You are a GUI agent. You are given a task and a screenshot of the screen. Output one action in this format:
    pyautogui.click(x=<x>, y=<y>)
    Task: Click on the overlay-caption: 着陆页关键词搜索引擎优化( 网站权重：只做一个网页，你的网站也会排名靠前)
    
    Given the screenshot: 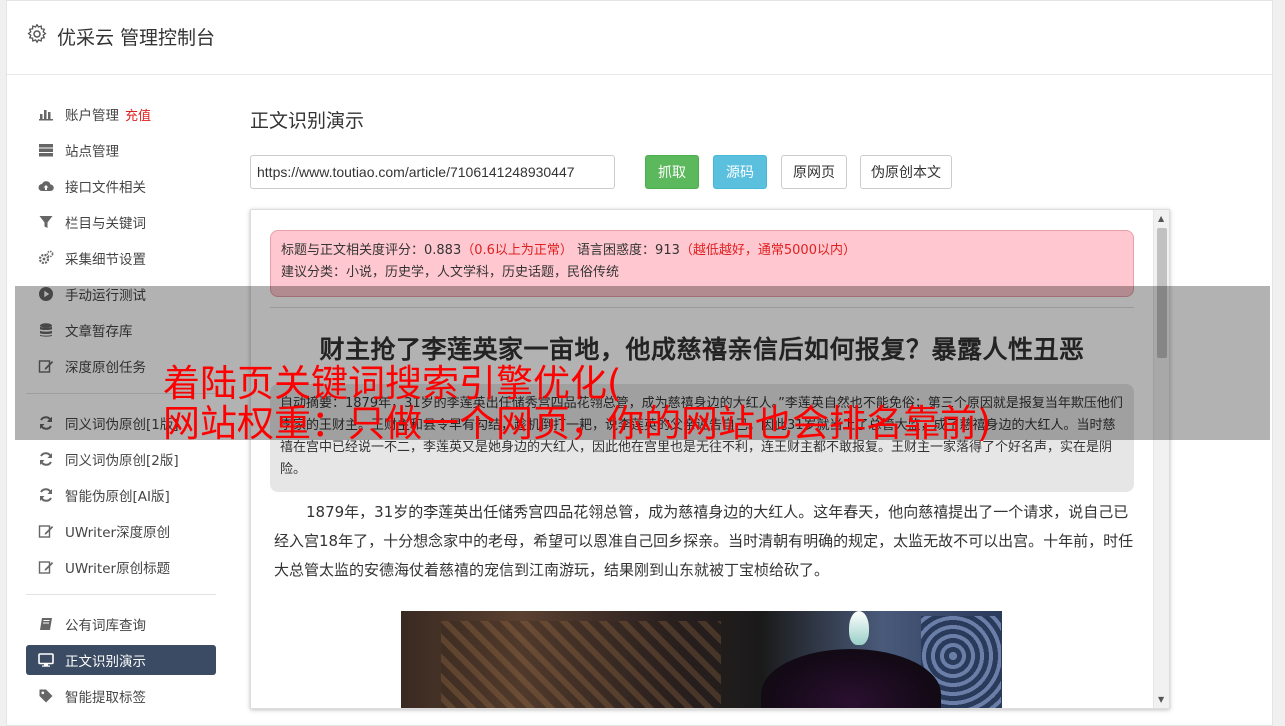 What is the action you would take?
    pyautogui.click(x=663, y=404)
    